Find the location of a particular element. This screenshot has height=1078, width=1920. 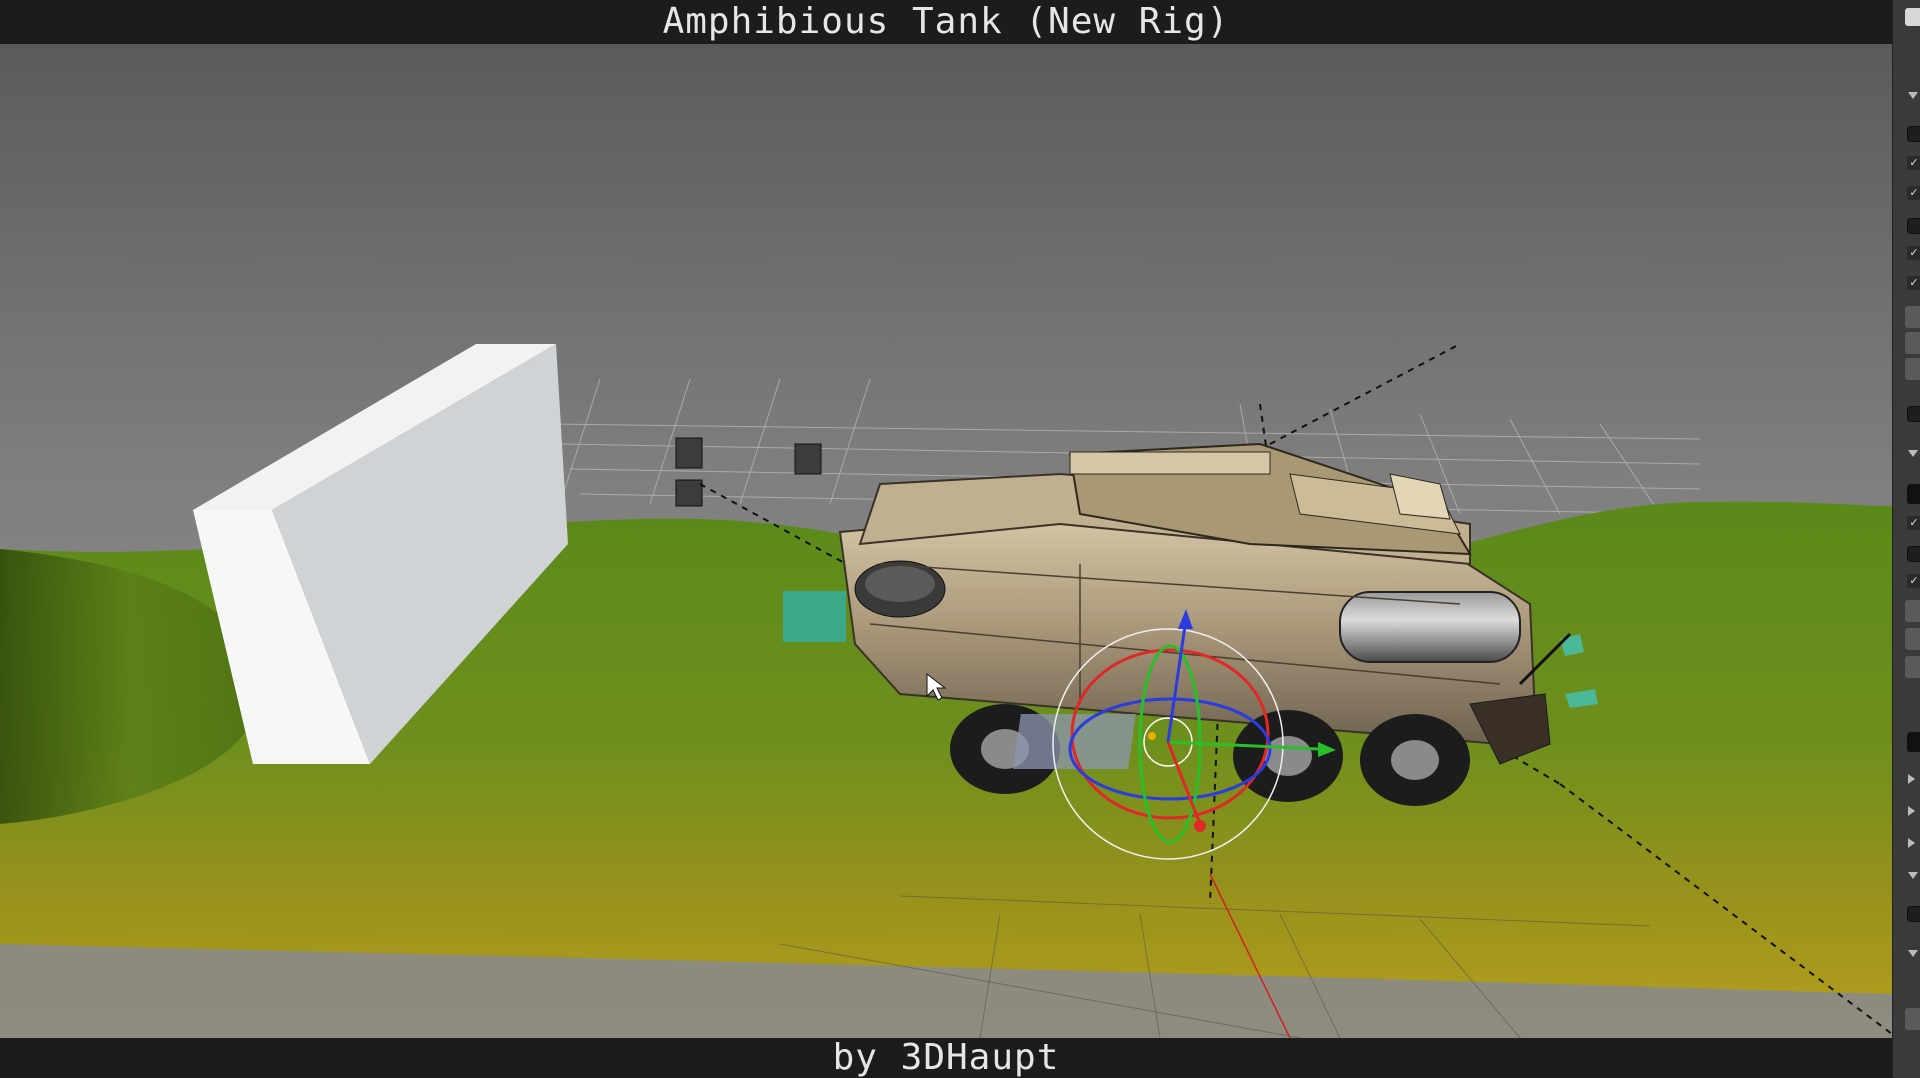

panel-toggle is located at coordinates (1912, 17).